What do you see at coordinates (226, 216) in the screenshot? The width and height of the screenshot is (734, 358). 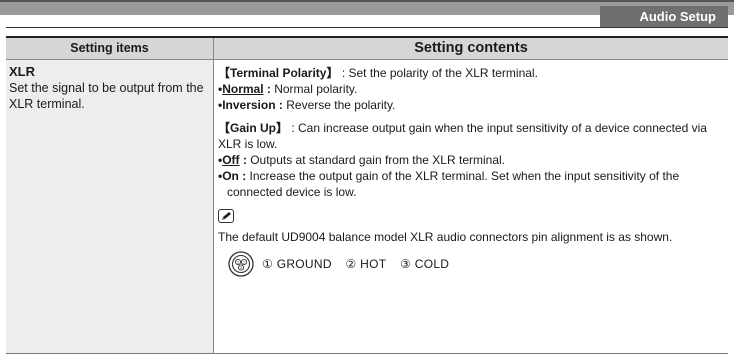 I see `pencil-note-icon` at bounding box center [226, 216].